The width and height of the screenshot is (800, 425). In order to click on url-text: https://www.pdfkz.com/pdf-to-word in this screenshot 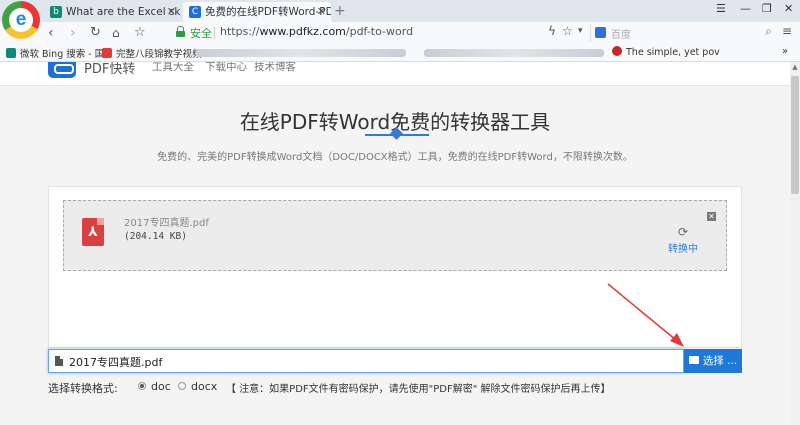, I will do `click(316, 31)`.